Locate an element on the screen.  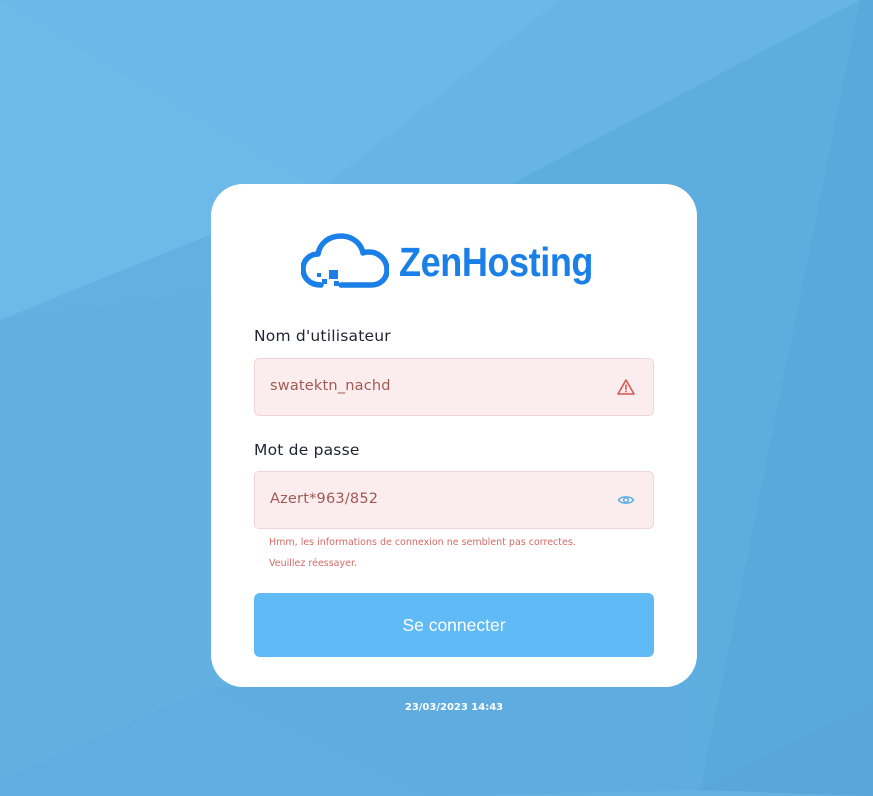
username-value: swatektn_nachd is located at coordinates (330, 386).